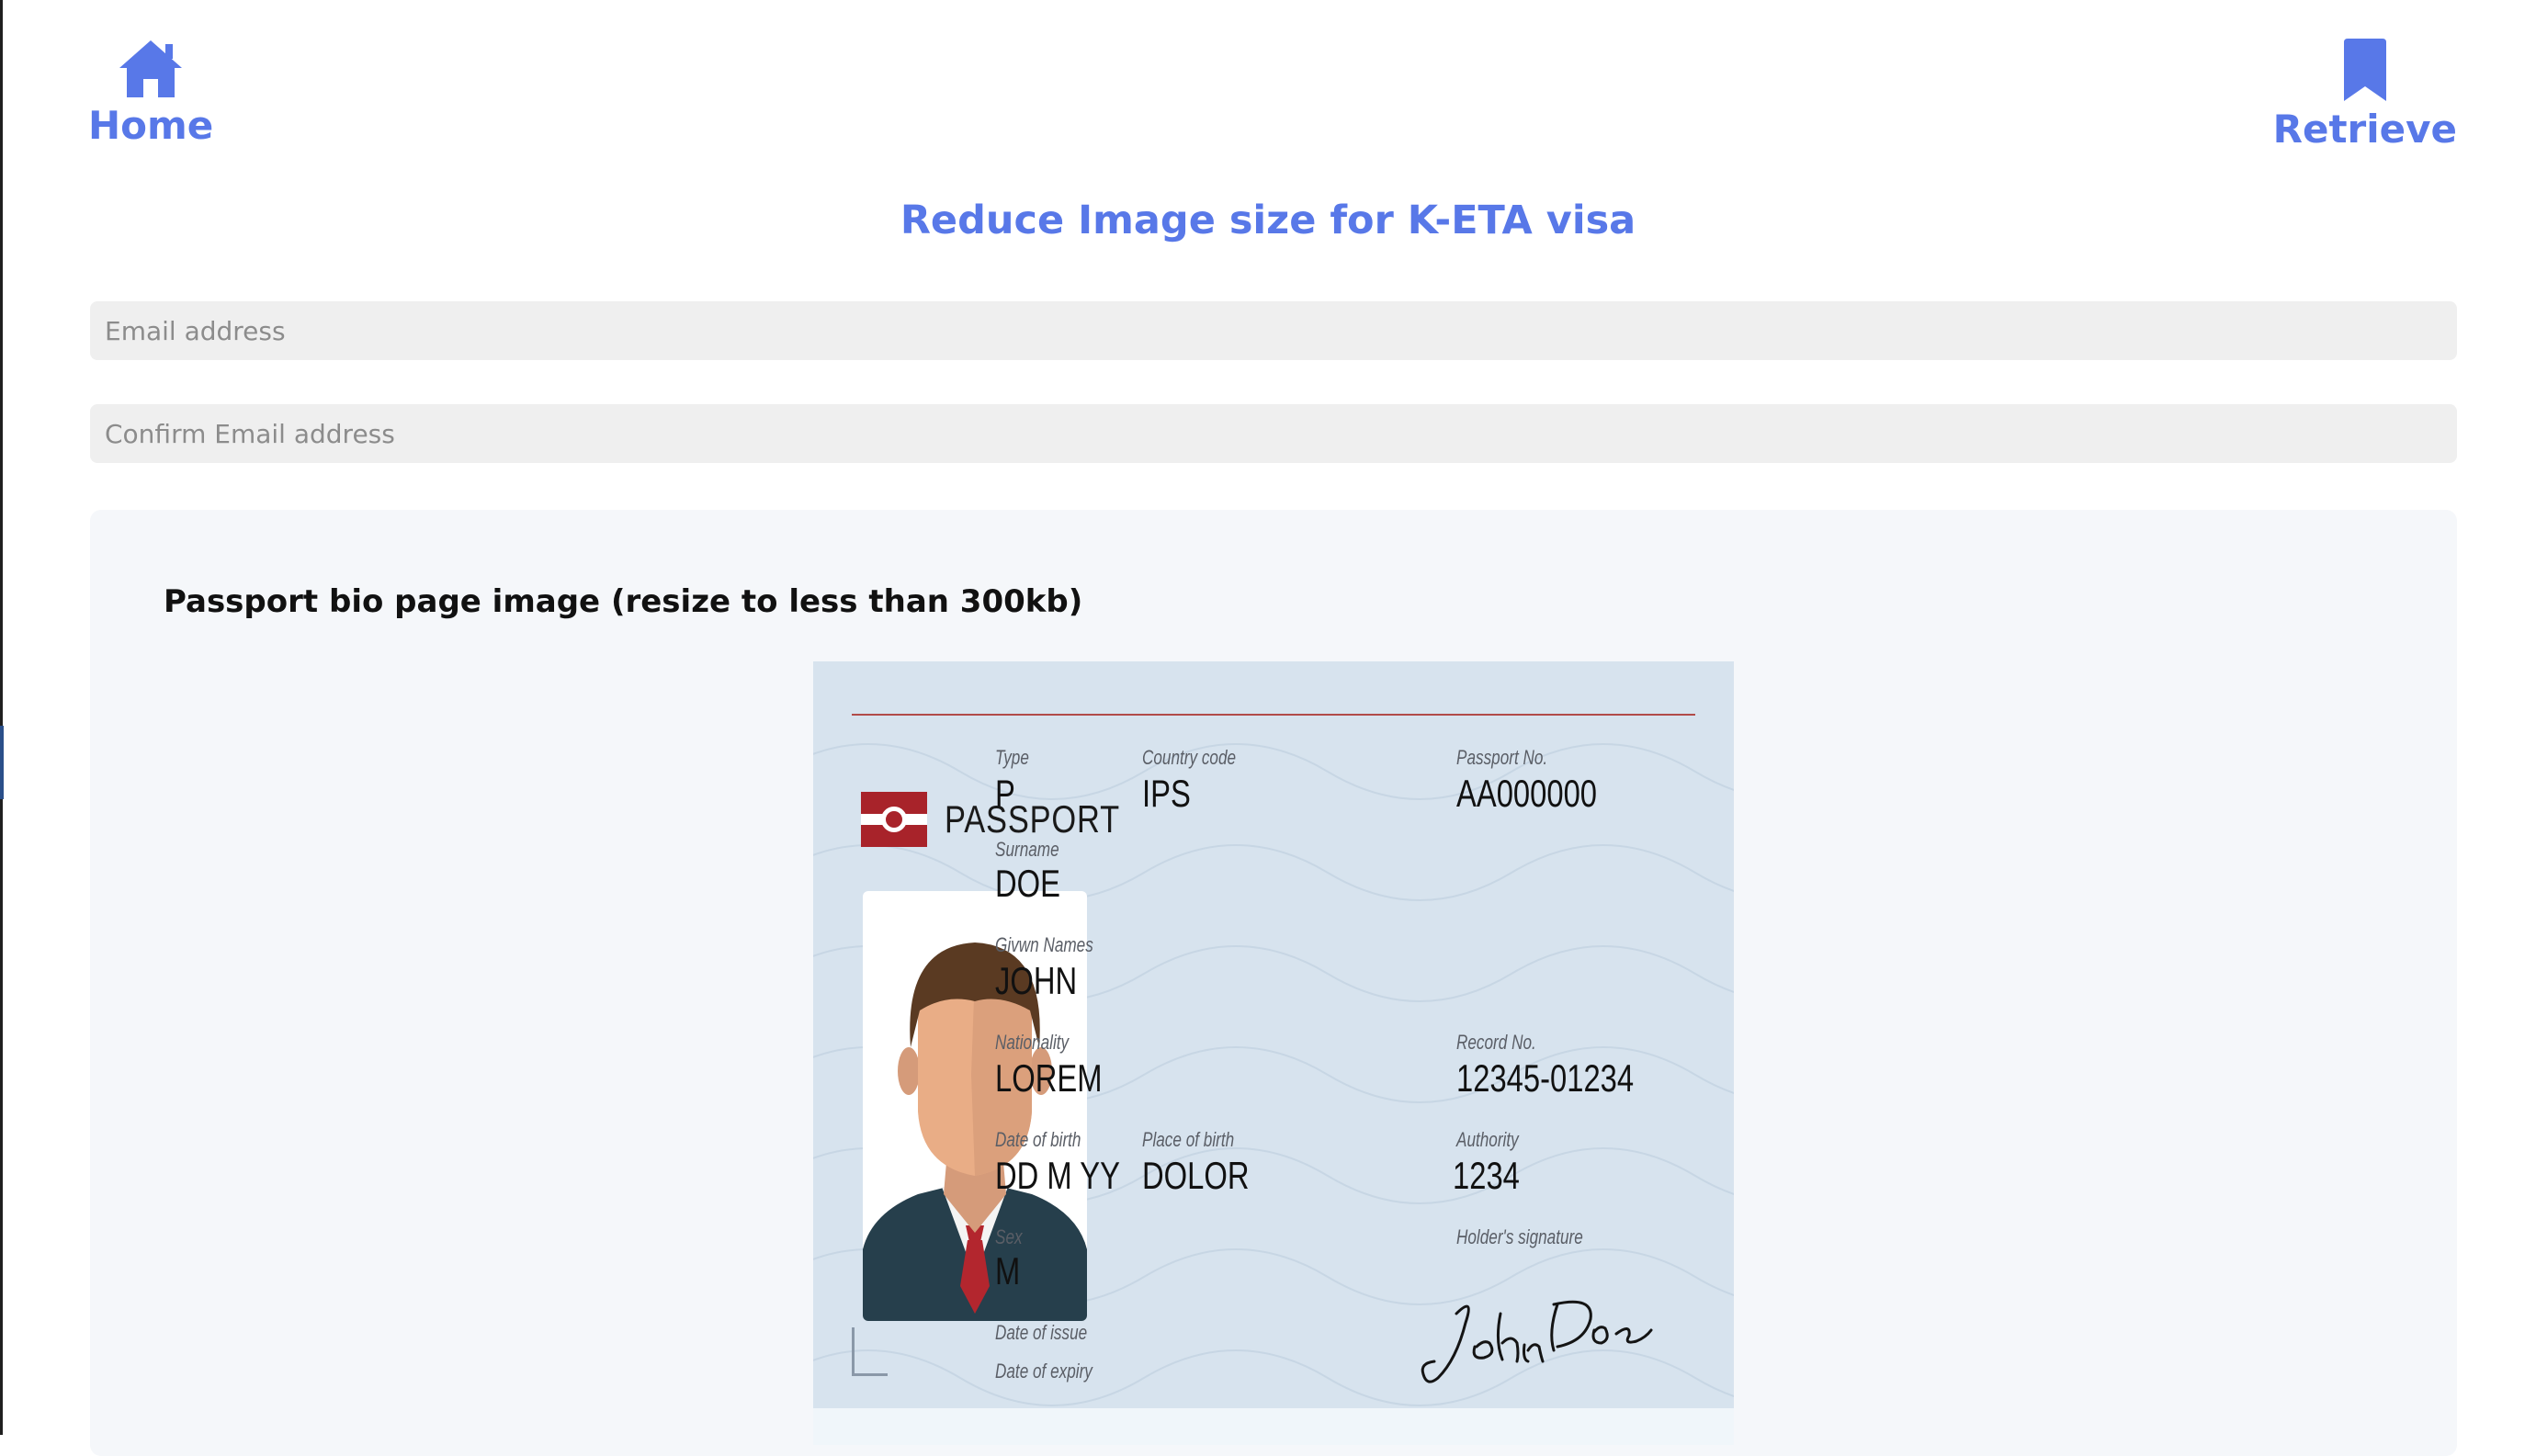 The image size is (2536, 1456). I want to click on country-code-label: Country code, so click(1189, 757).